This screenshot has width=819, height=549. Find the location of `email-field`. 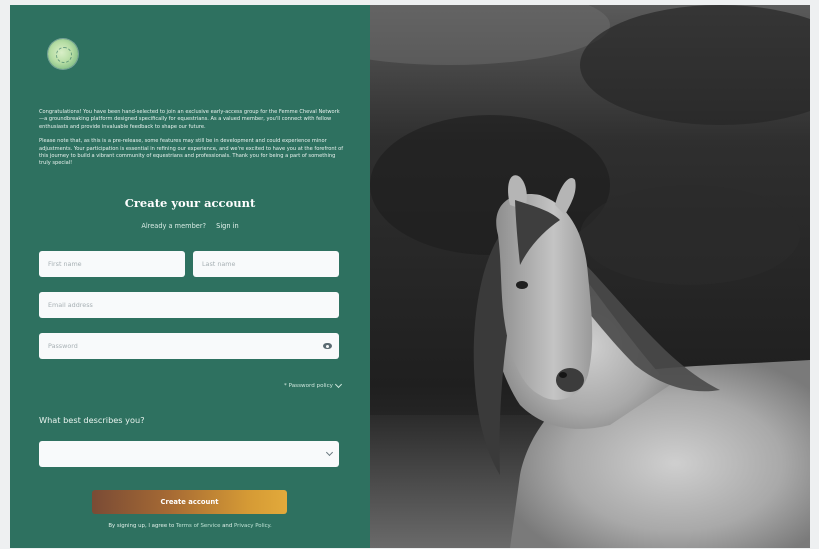

email-field is located at coordinates (189, 305).